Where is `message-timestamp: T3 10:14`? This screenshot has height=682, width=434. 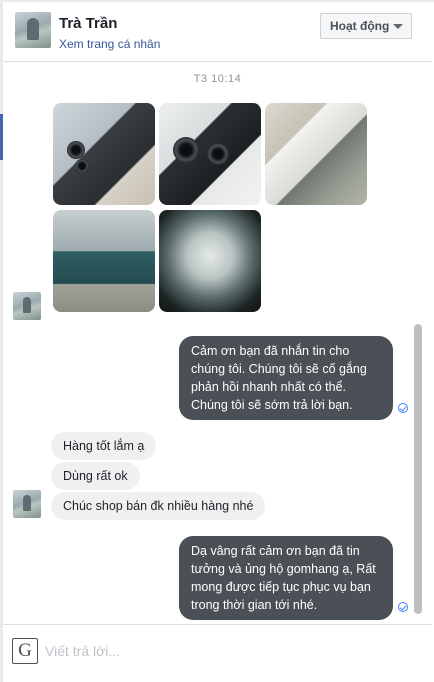
message-timestamp: T3 10:14 is located at coordinates (217, 79).